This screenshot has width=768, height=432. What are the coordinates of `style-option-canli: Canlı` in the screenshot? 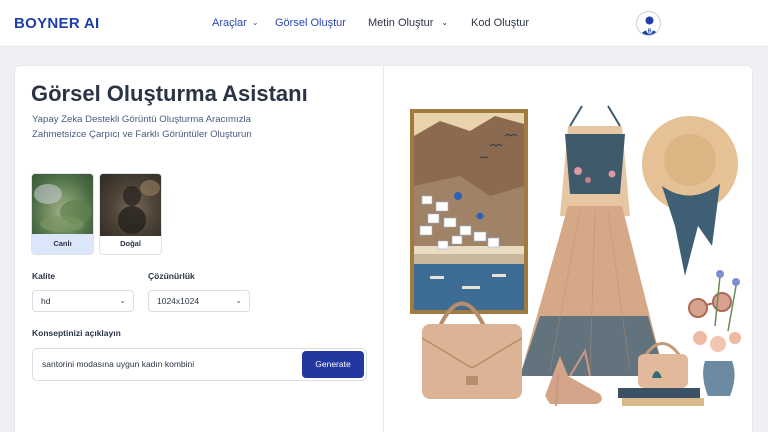 It's located at (62, 214).